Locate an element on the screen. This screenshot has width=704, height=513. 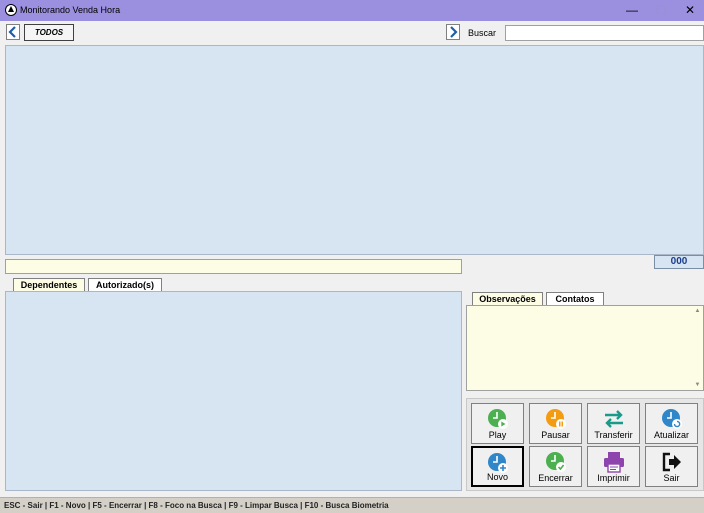
new-button: Novo is located at coordinates (497, 466).